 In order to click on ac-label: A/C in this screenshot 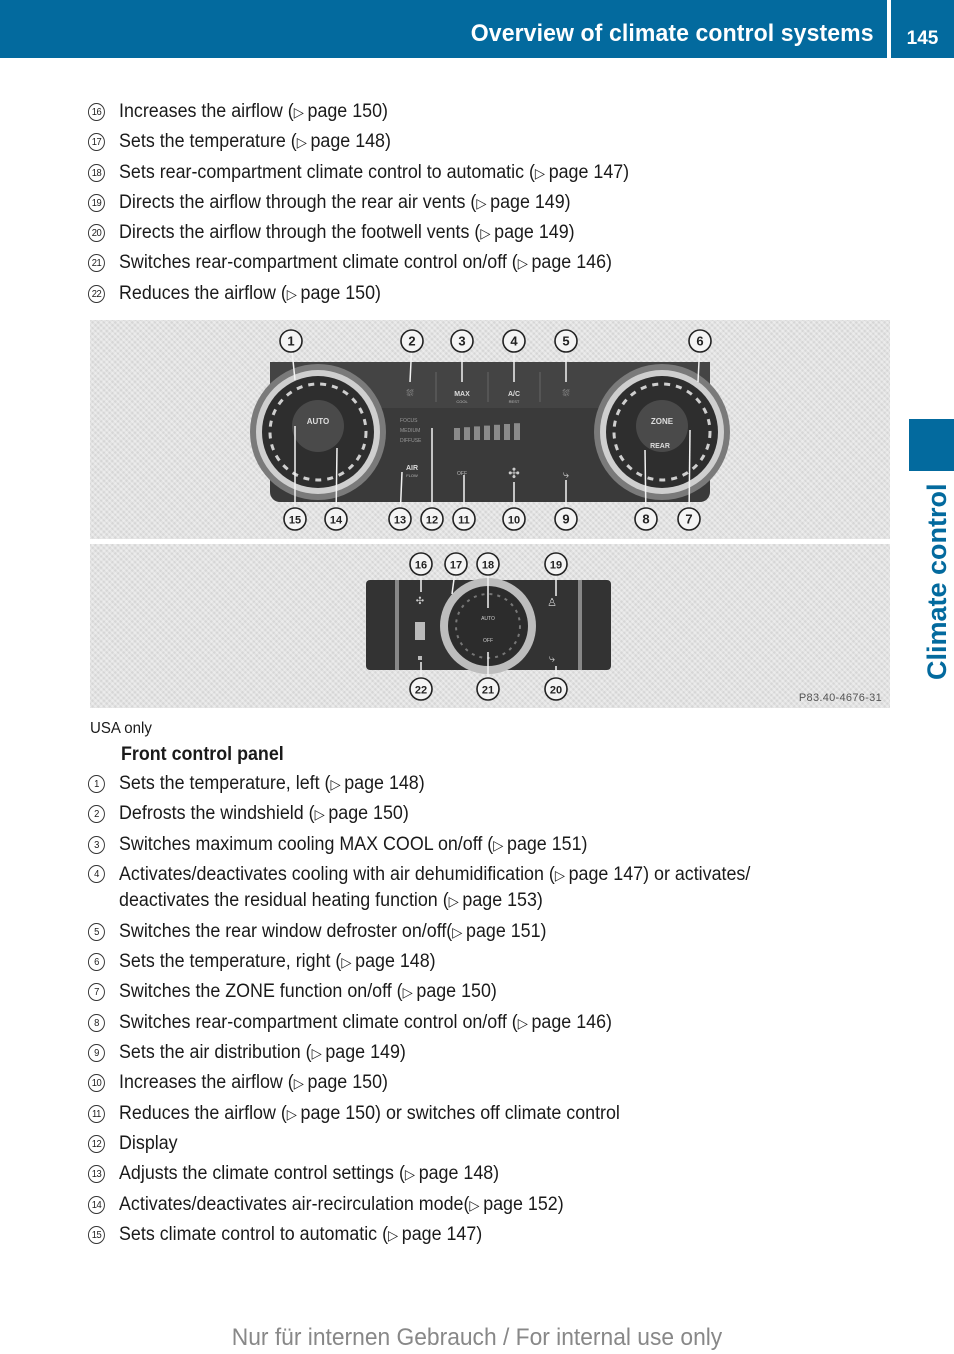, I will do `click(514, 394)`.